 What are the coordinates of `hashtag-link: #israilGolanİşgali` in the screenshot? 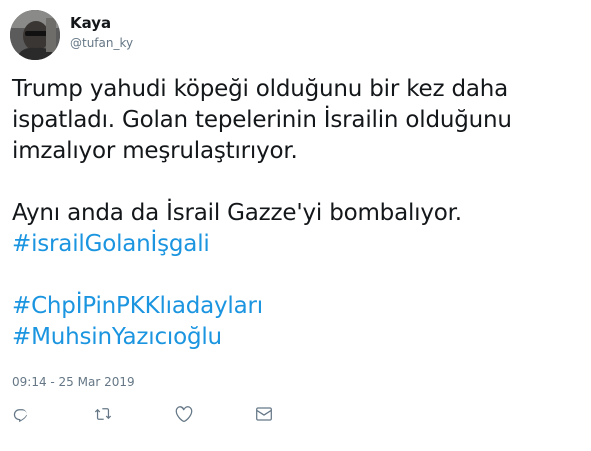 It's located at (294, 244).